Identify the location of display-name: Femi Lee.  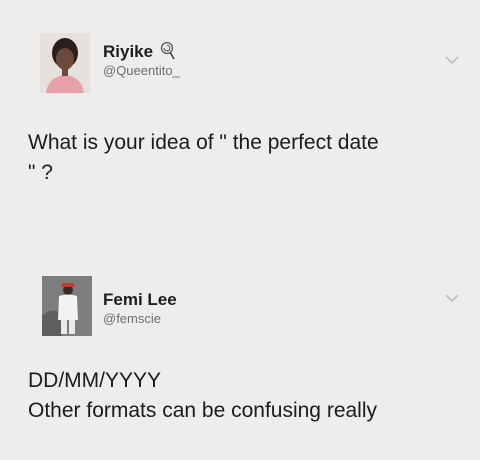
(140, 300).